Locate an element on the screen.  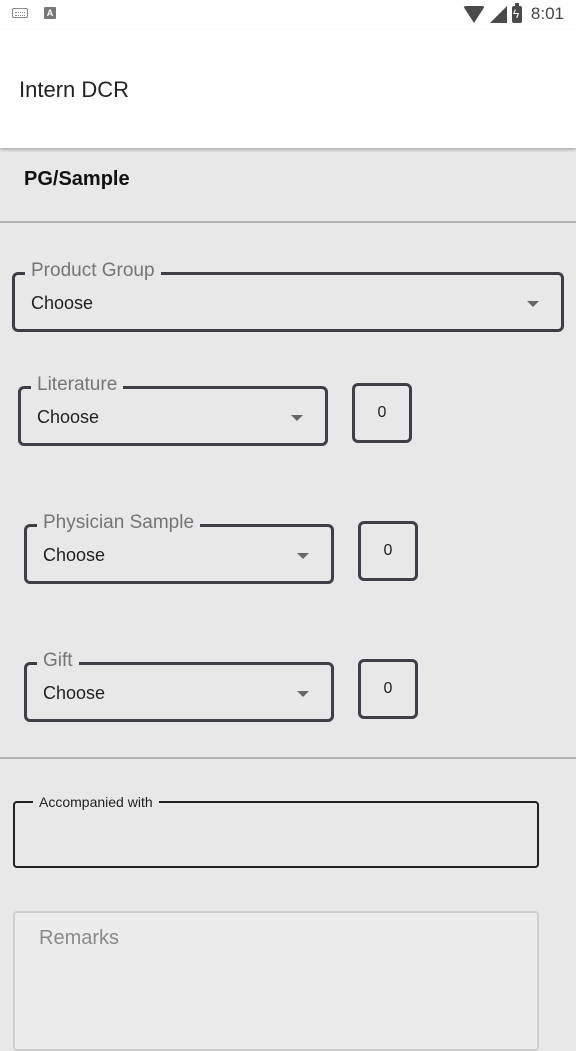
physician-sample-label: Physician Sample is located at coordinates (119, 523).